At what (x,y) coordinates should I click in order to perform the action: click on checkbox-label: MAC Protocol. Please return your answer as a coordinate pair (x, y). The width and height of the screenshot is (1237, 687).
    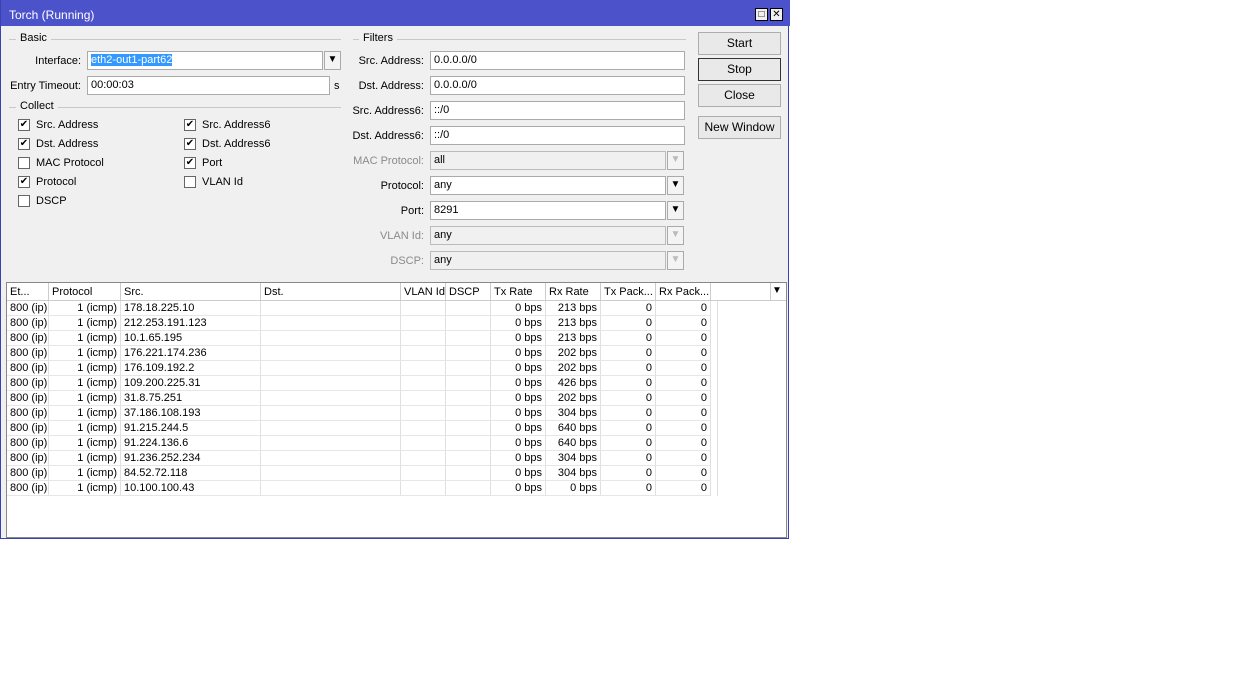
    Looking at the image, I should click on (70, 163).